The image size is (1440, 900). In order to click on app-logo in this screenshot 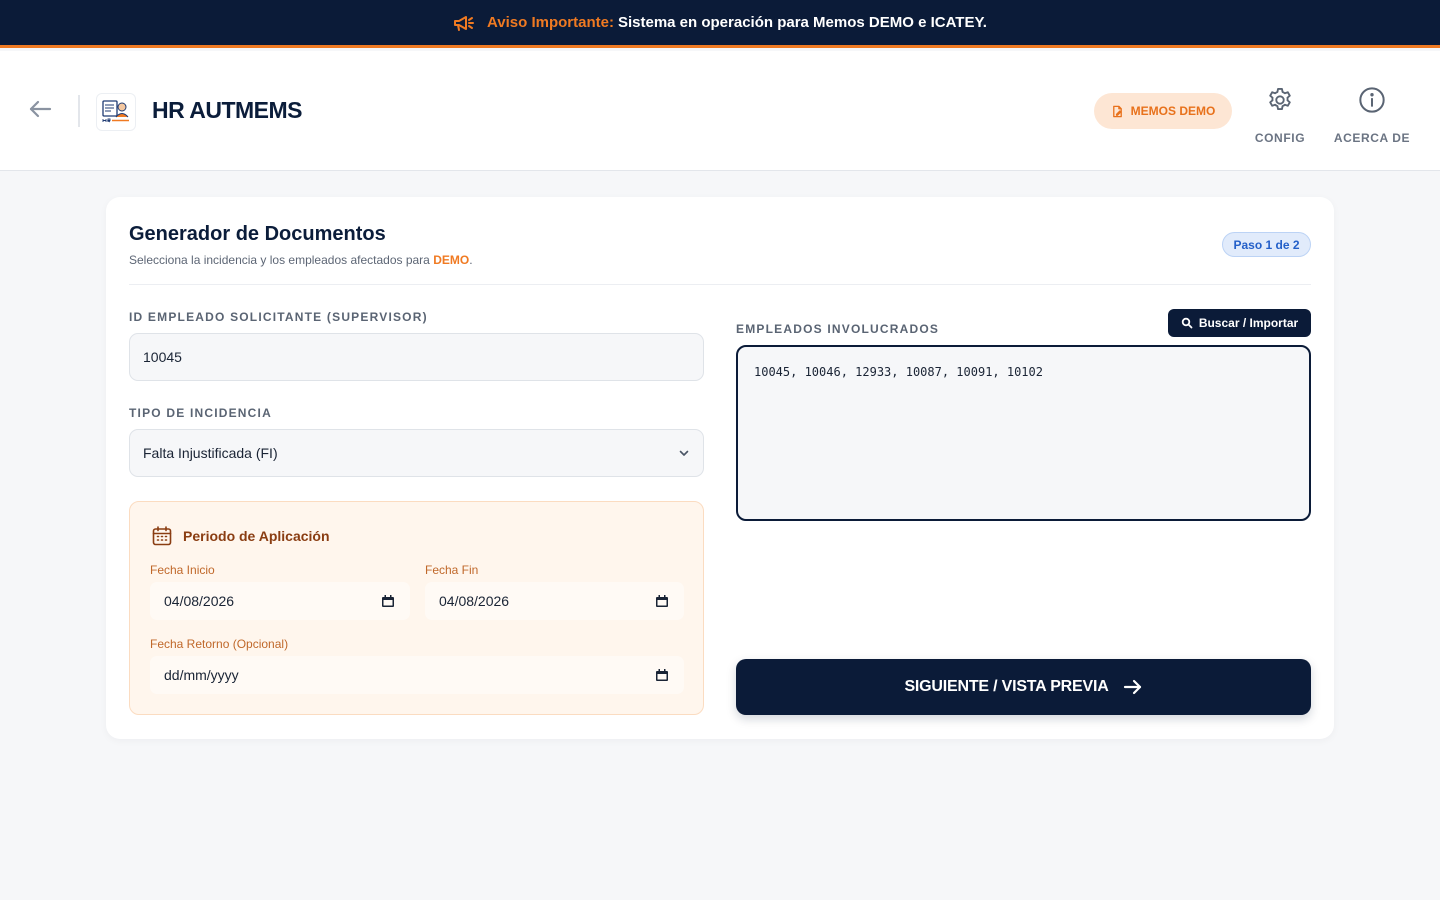, I will do `click(116, 112)`.